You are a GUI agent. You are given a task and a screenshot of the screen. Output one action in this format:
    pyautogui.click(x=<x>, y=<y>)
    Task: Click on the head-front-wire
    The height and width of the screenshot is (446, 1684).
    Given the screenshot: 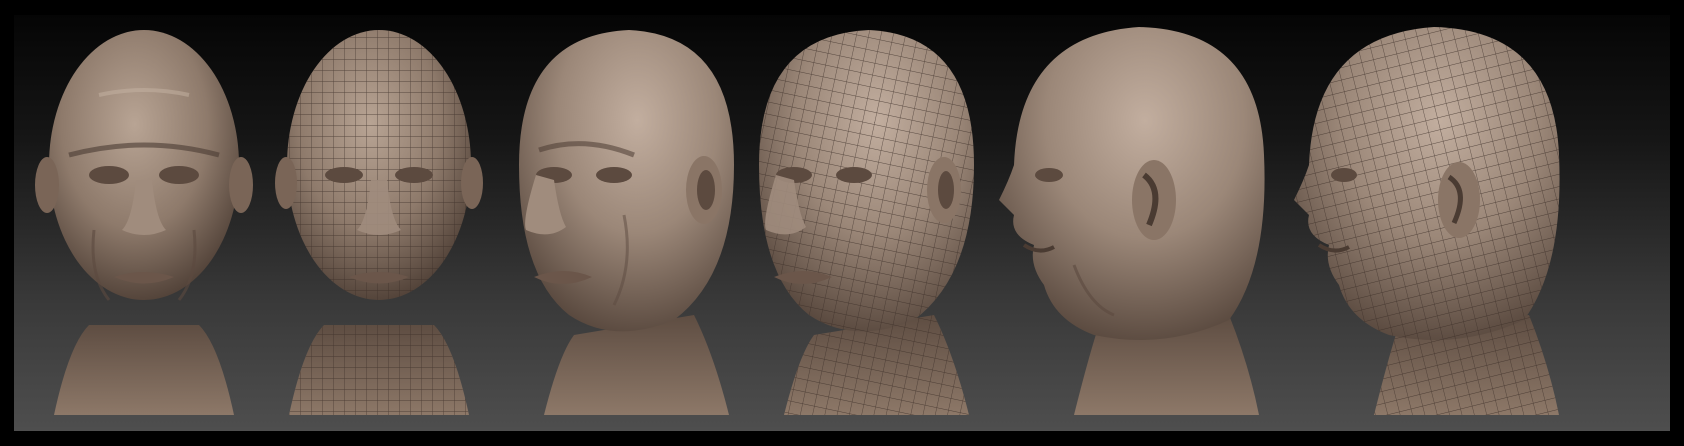 What is the action you would take?
    pyautogui.click(x=379, y=222)
    